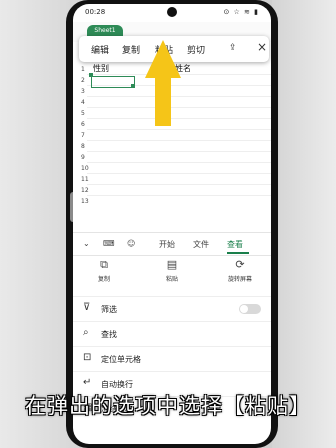  What do you see at coordinates (168, 406) in the screenshot?
I see `instruction-caption: 在弹出的选项中选择【粘贴】` at bounding box center [168, 406].